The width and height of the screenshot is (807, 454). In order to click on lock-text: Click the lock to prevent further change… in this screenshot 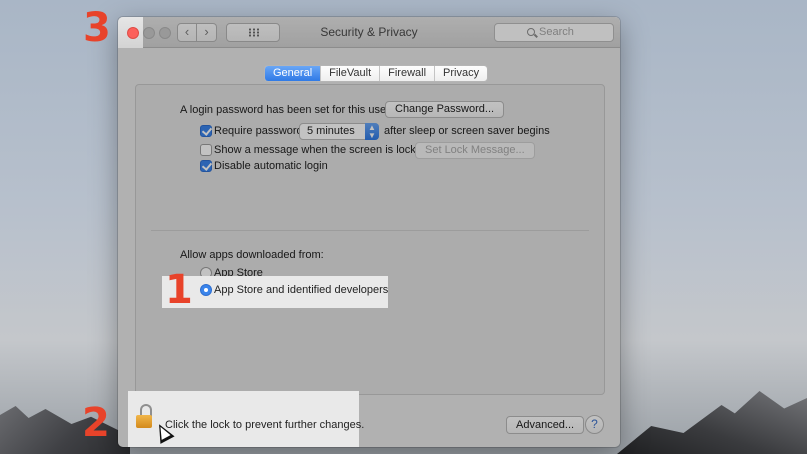, I will do `click(265, 425)`.